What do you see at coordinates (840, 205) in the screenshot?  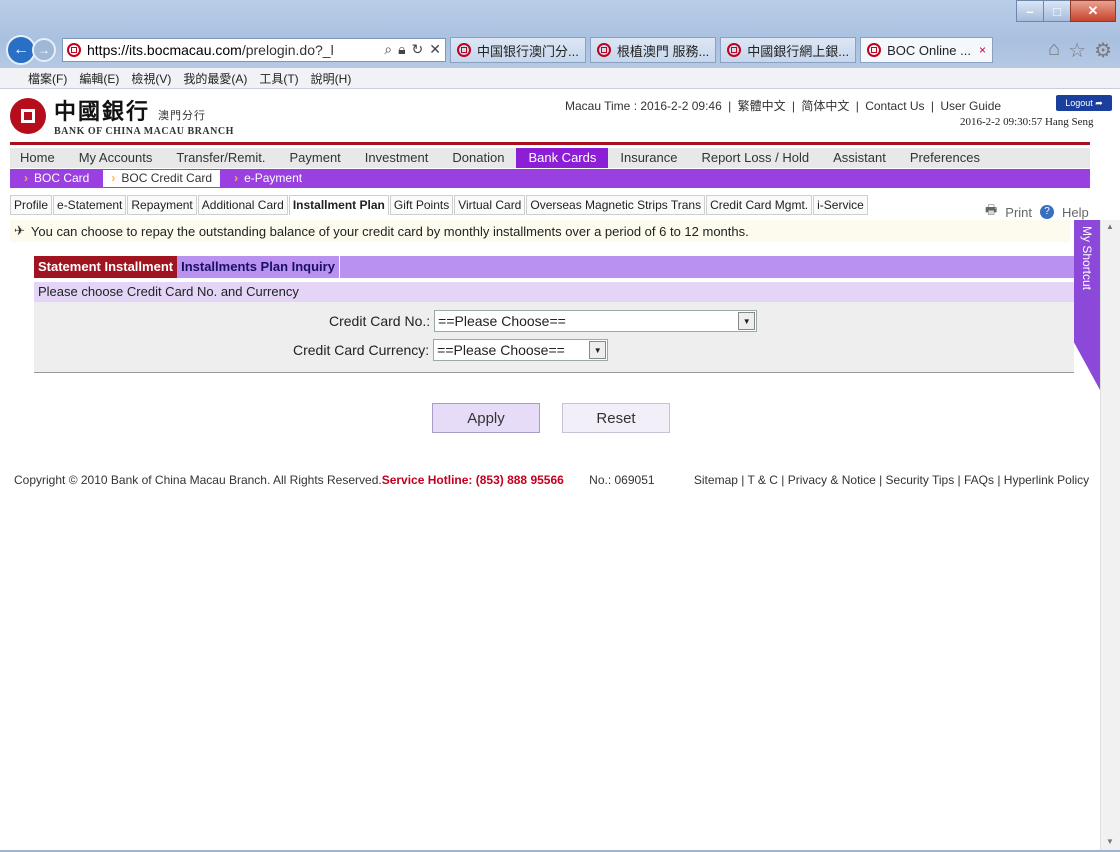 I see `tab-i-service: i-Service` at bounding box center [840, 205].